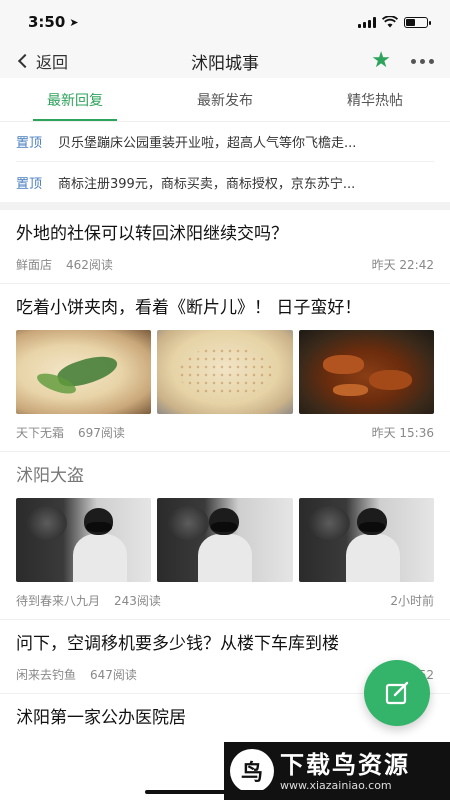  I want to click on post-item: 外地的社保可以转回沭阳继续交吗？ 鲜面店 462阅读 昨天 22:42, so click(225, 247).